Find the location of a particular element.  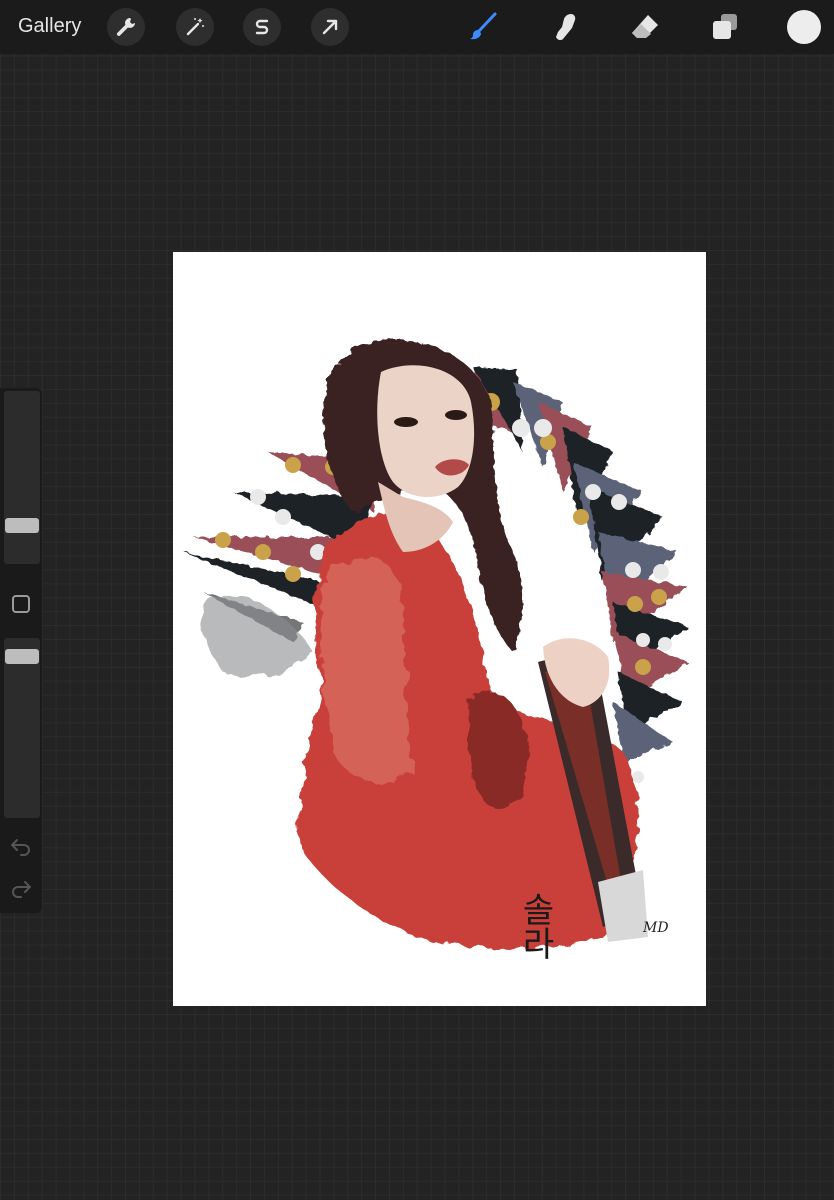

smudge-tool-button is located at coordinates (565, 27).